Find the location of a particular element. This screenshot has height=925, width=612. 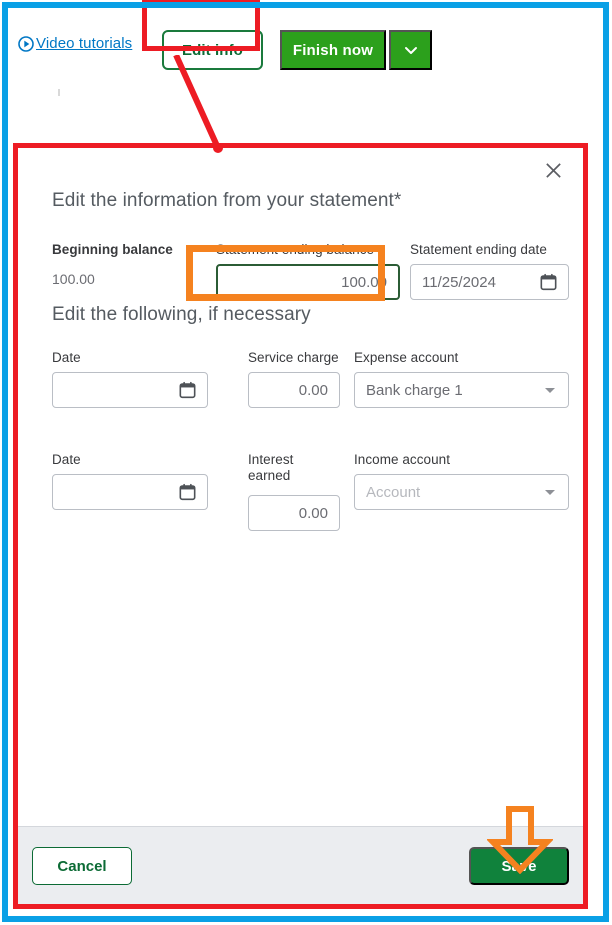

expense-account-select: Bank charge 1 is located at coordinates (461, 390).